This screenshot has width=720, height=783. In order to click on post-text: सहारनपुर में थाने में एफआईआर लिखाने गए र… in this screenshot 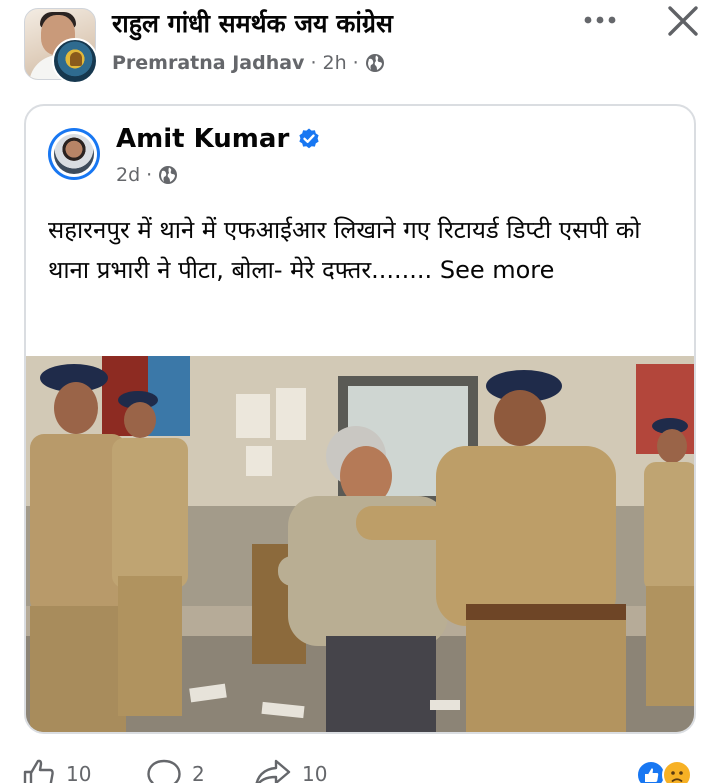, I will do `click(362, 250)`.